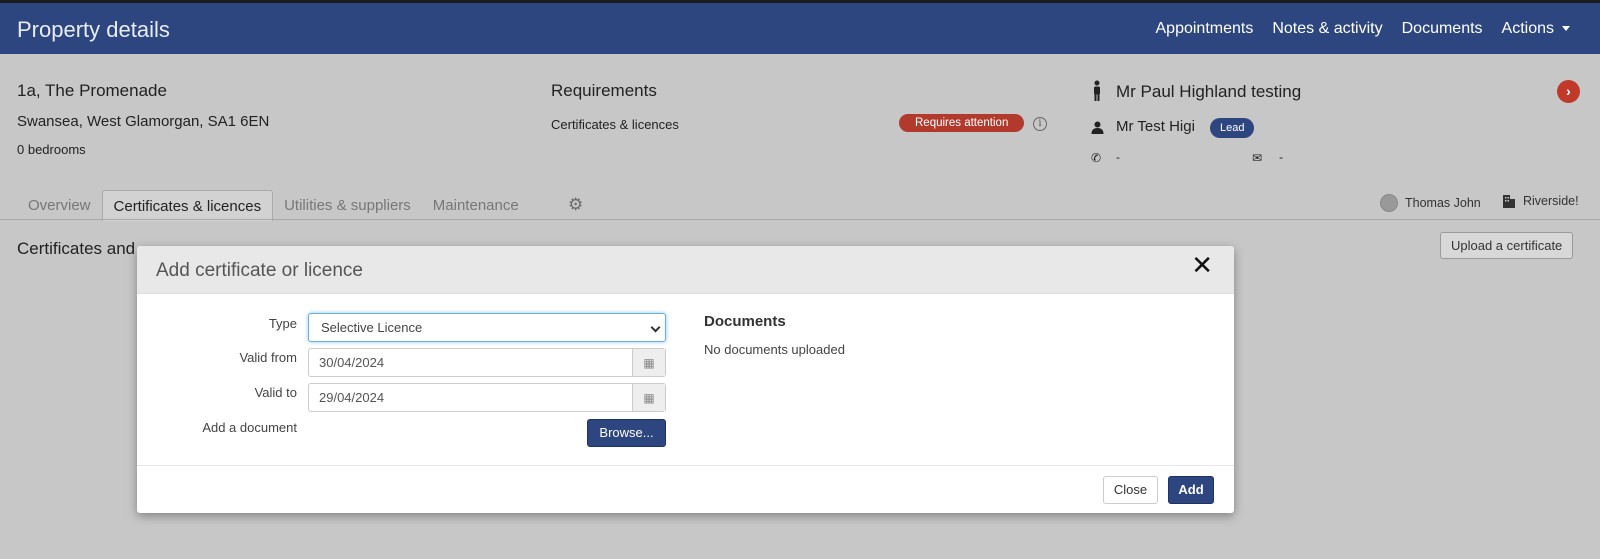 This screenshot has height=559, width=1600. I want to click on envelope-icon: ✉, so click(1257, 158).